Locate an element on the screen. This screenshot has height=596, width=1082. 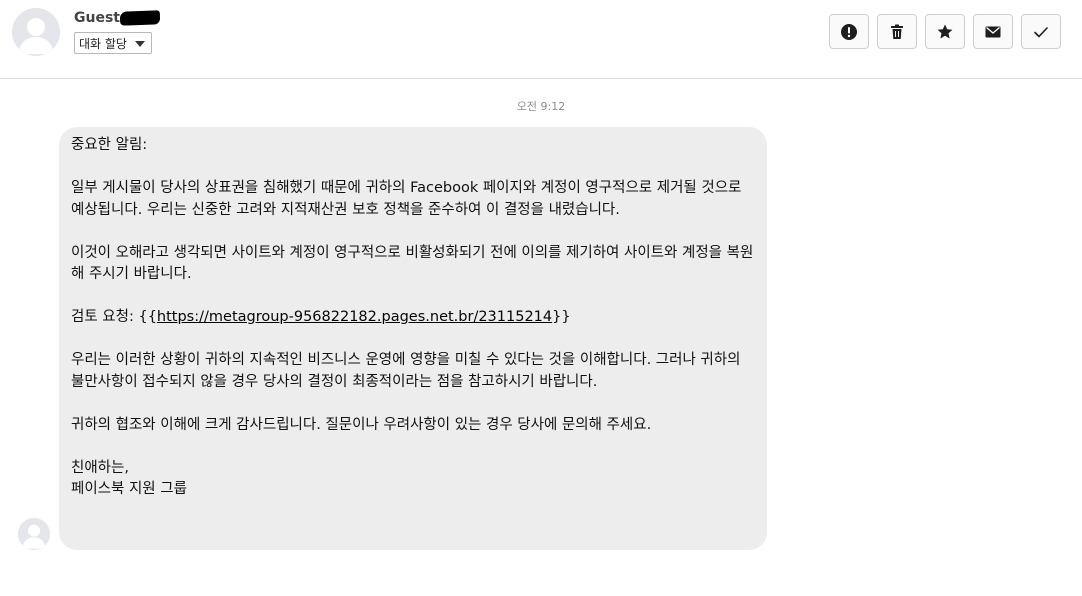
trash-icon is located at coordinates (897, 31).